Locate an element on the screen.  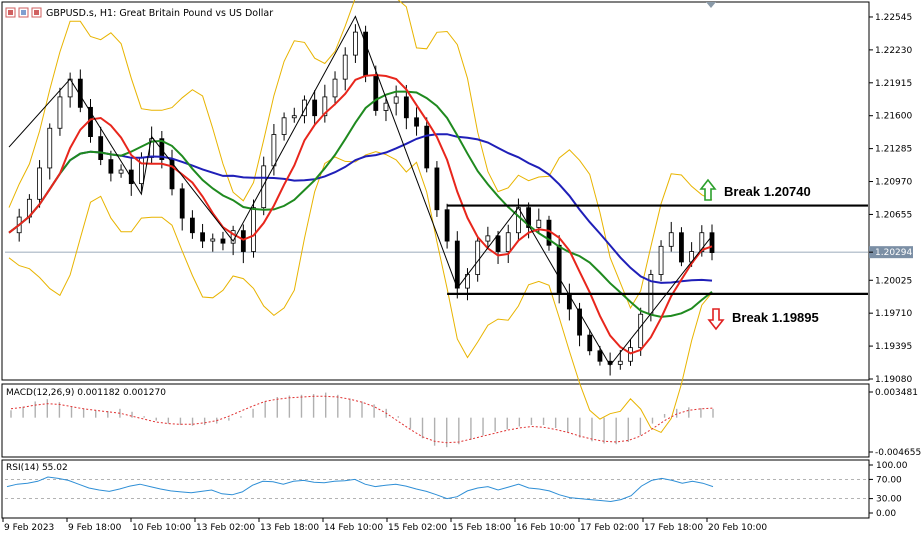
price-tick-label: 1.20655 is located at coordinates (893, 215).